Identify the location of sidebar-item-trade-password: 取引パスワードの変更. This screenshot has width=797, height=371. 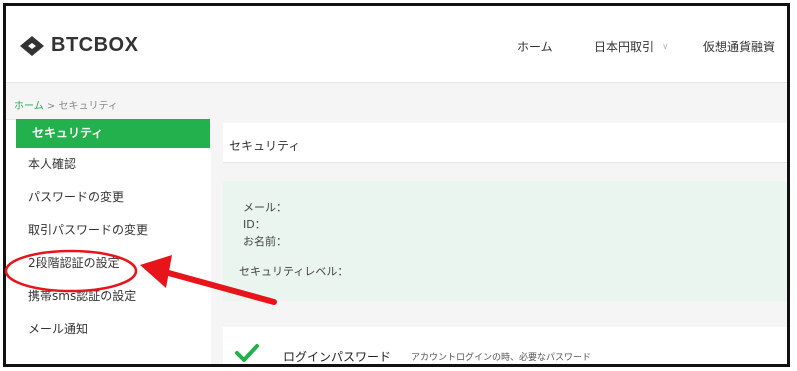
(113, 230).